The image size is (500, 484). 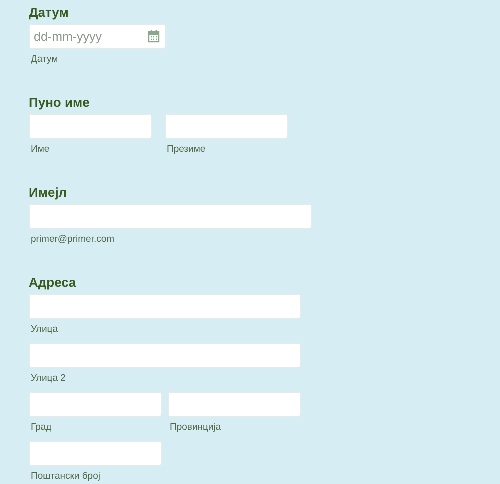 I want to click on field-caption: primer@primer.com, so click(x=73, y=239).